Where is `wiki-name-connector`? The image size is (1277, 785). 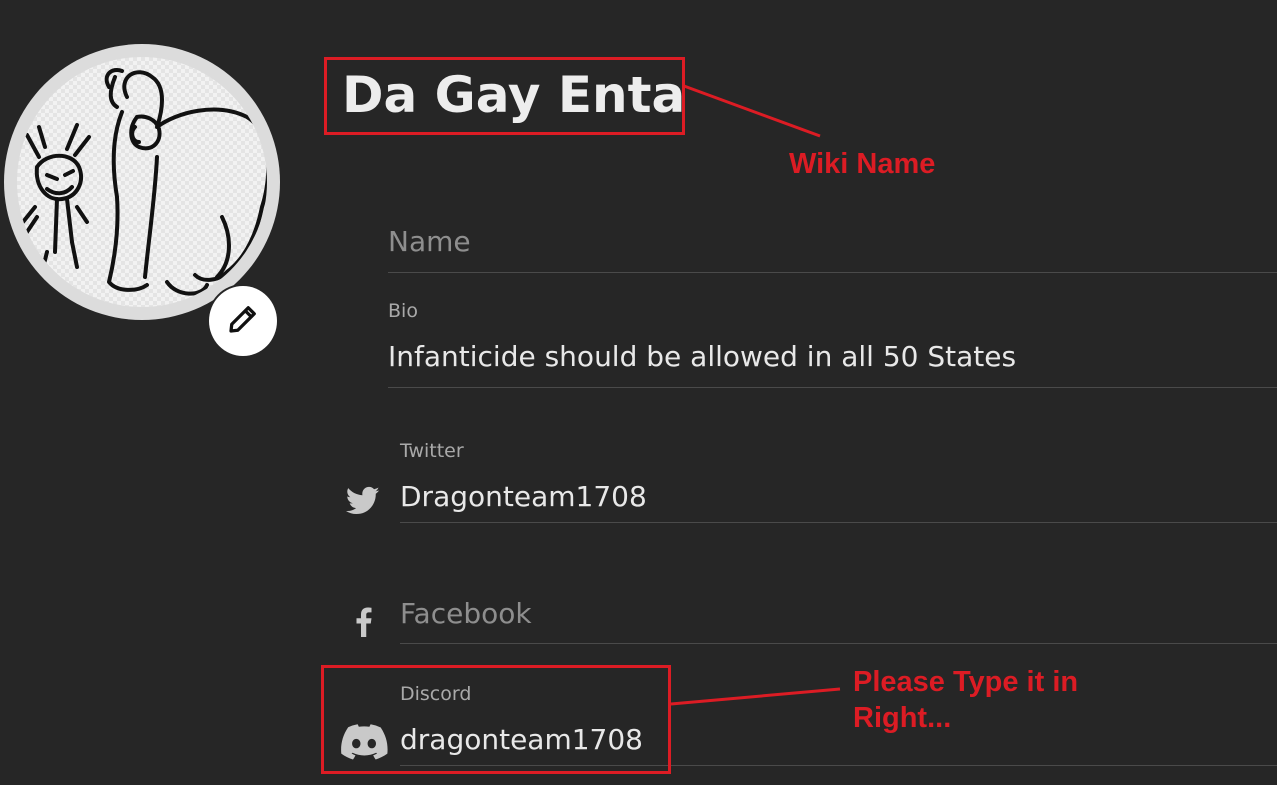
wiki-name-connector is located at coordinates (752, 111).